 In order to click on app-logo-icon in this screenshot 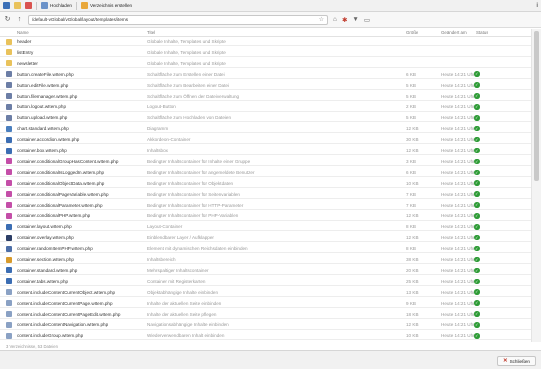, I will do `click(6, 5)`.